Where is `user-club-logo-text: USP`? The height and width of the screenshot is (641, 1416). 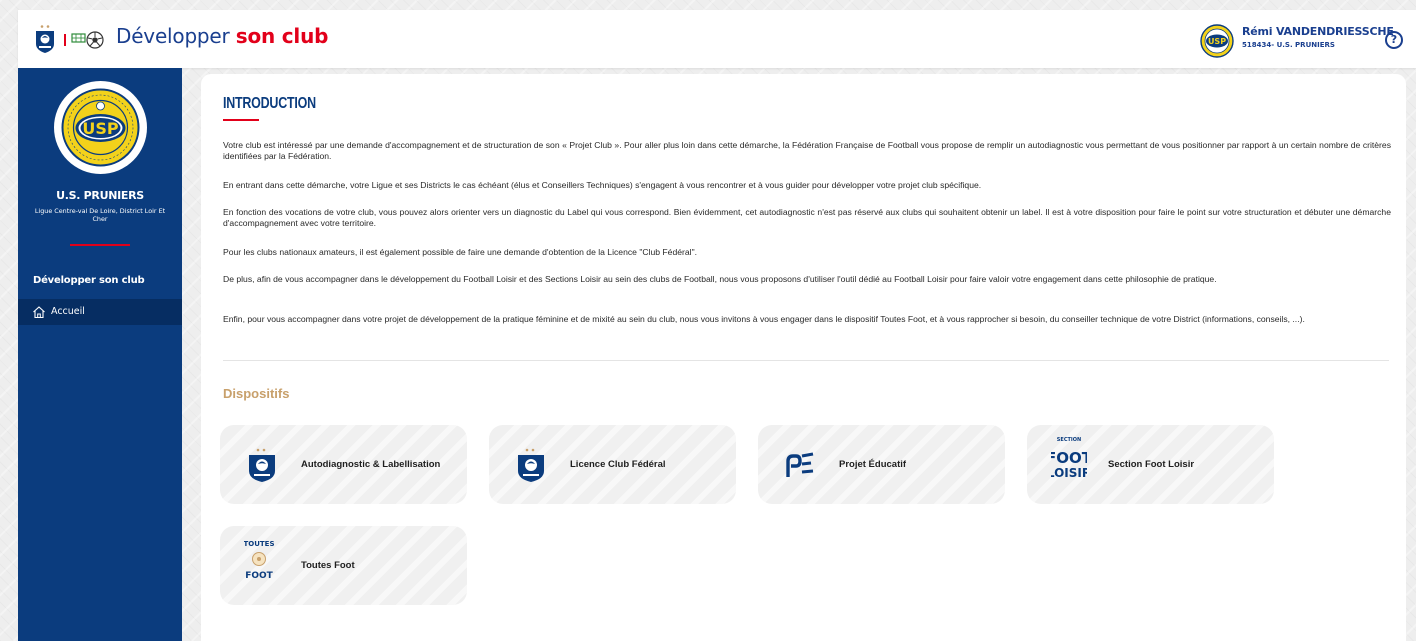
user-club-logo-text: USP is located at coordinates (1217, 41).